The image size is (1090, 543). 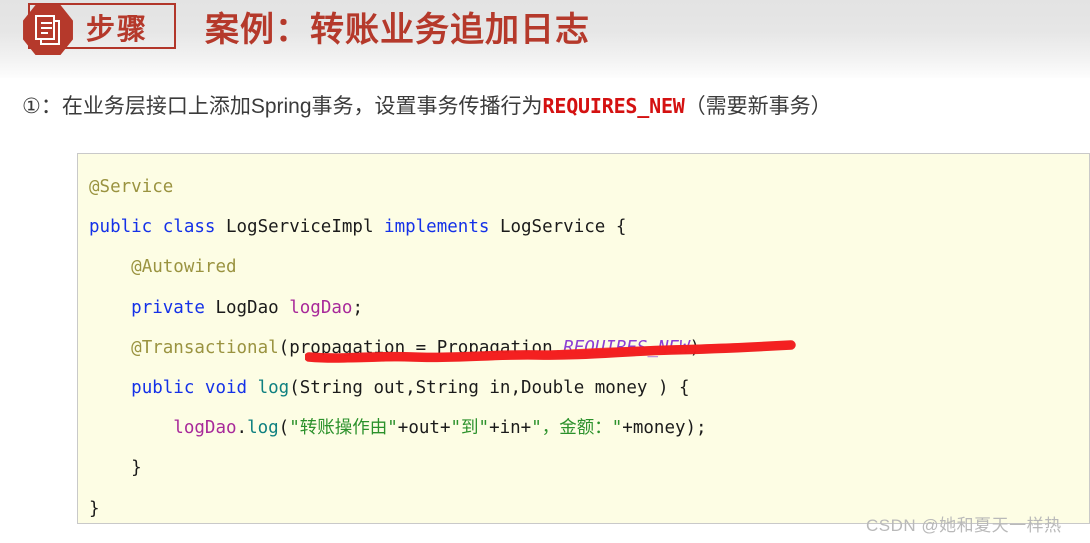 I want to click on code-token-plain: +in+, so click(x=510, y=428).